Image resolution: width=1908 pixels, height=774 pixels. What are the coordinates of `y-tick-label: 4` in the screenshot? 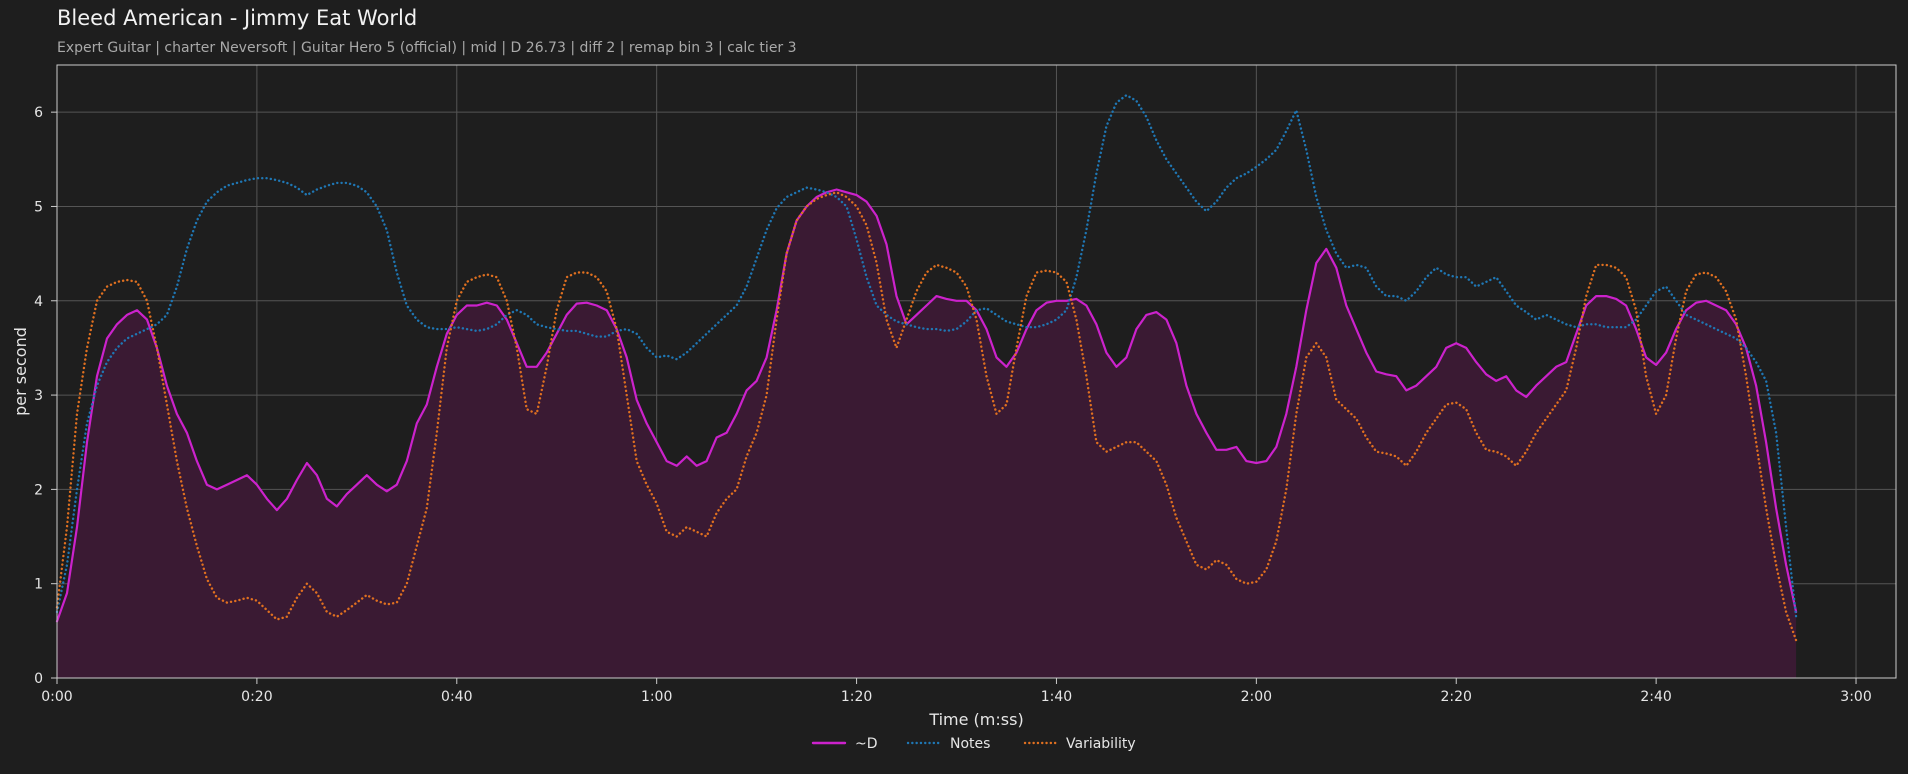 It's located at (38, 302).